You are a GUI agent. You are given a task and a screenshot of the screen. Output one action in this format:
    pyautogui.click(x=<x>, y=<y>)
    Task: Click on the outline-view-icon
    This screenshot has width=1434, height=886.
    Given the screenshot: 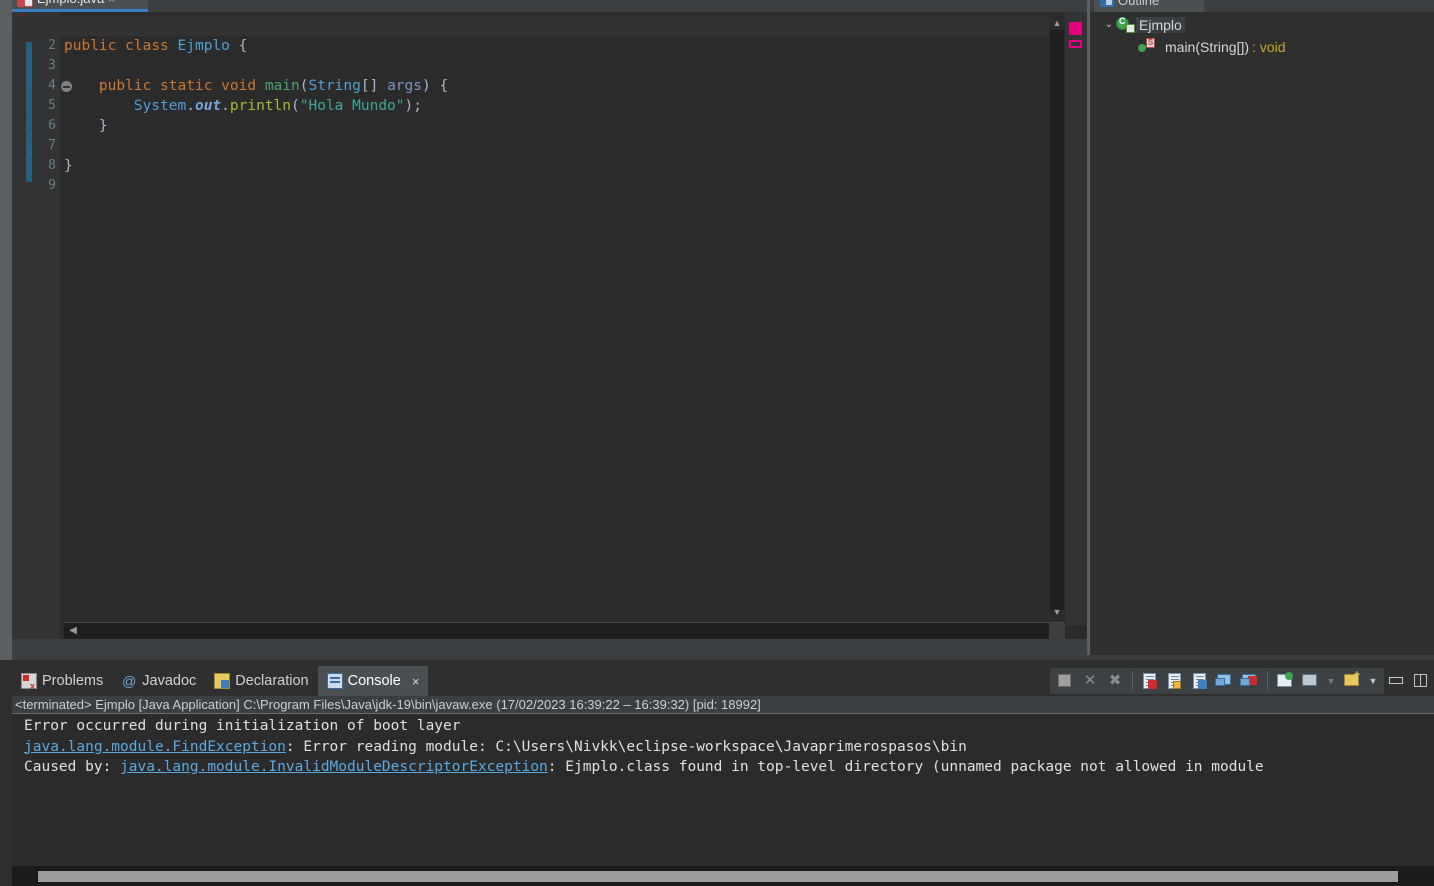 What is the action you would take?
    pyautogui.click(x=1107, y=3)
    